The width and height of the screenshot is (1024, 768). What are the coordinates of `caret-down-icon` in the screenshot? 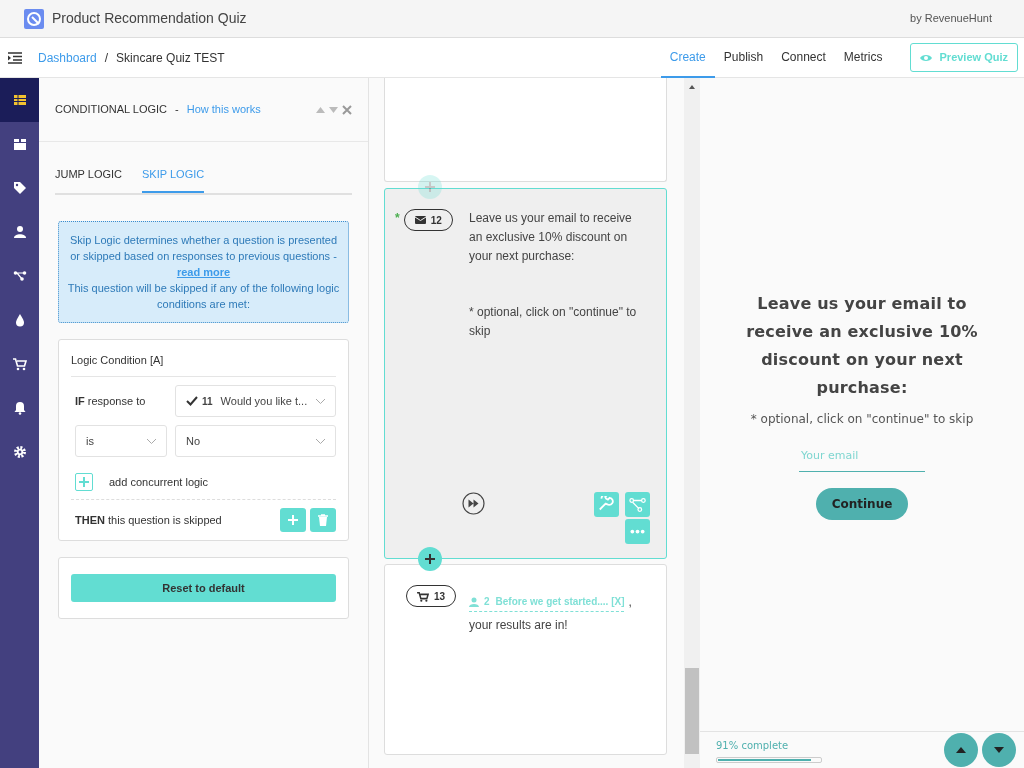 It's located at (999, 750).